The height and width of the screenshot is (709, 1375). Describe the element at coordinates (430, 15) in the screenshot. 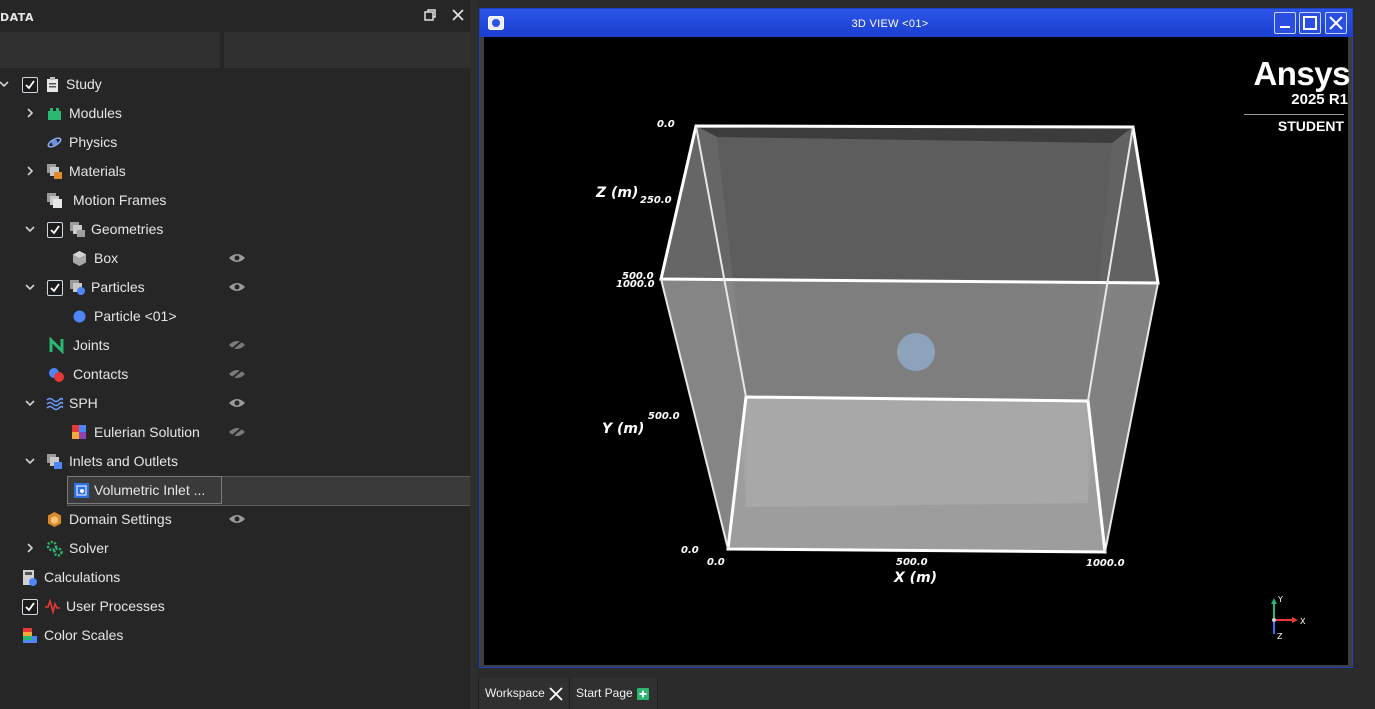

I see `restore-icon` at that location.